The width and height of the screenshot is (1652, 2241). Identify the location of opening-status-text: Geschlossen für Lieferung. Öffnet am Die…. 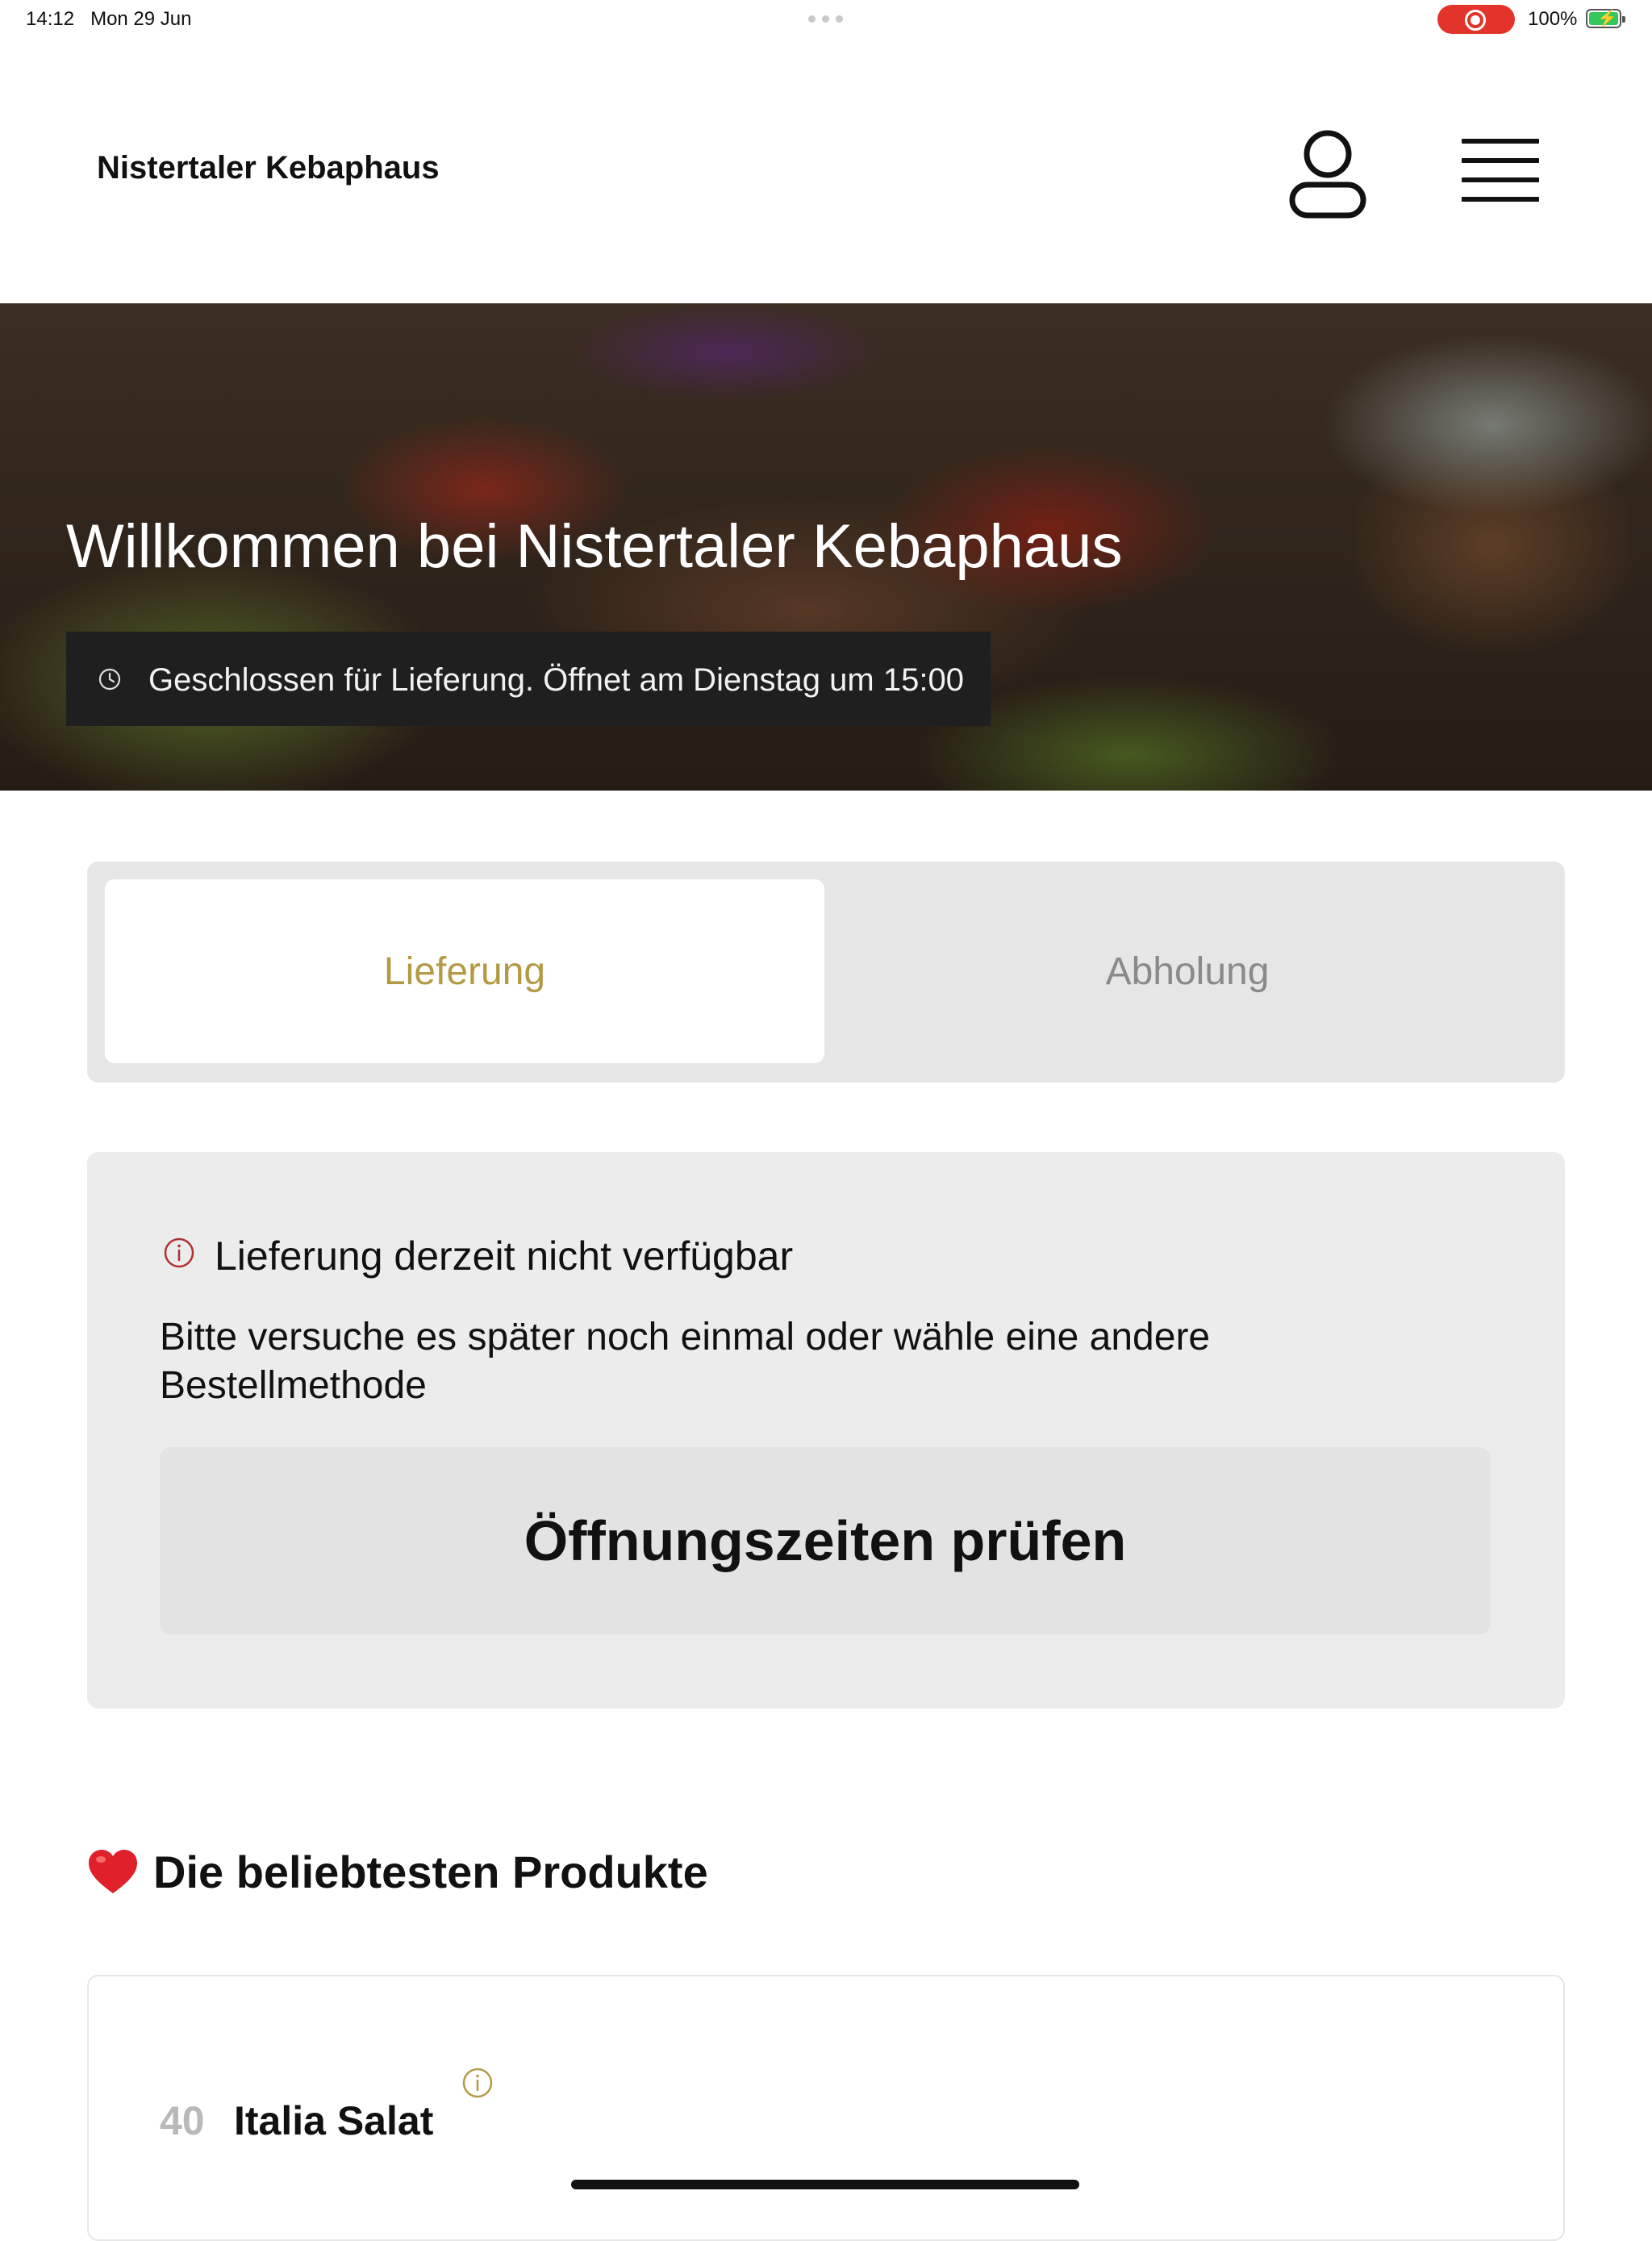
(556, 680).